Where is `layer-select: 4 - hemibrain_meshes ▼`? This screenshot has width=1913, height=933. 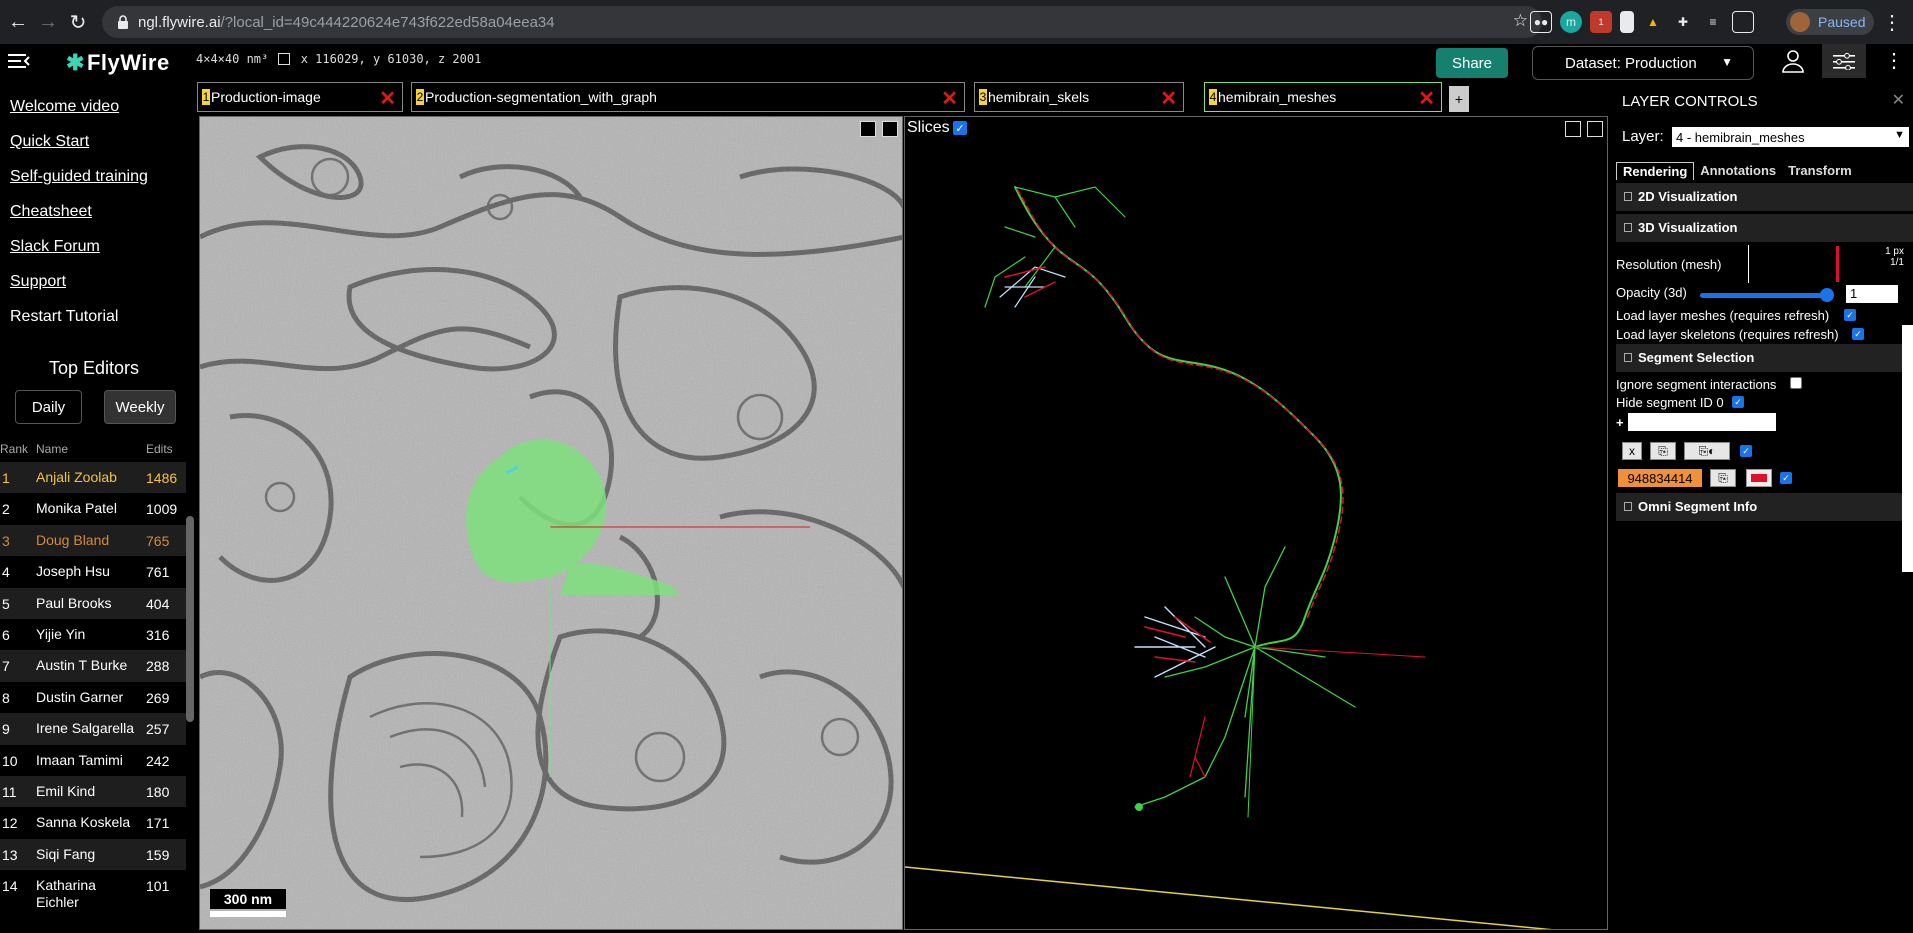 layer-select: 4 - hemibrain_meshes ▼ is located at coordinates (1790, 137).